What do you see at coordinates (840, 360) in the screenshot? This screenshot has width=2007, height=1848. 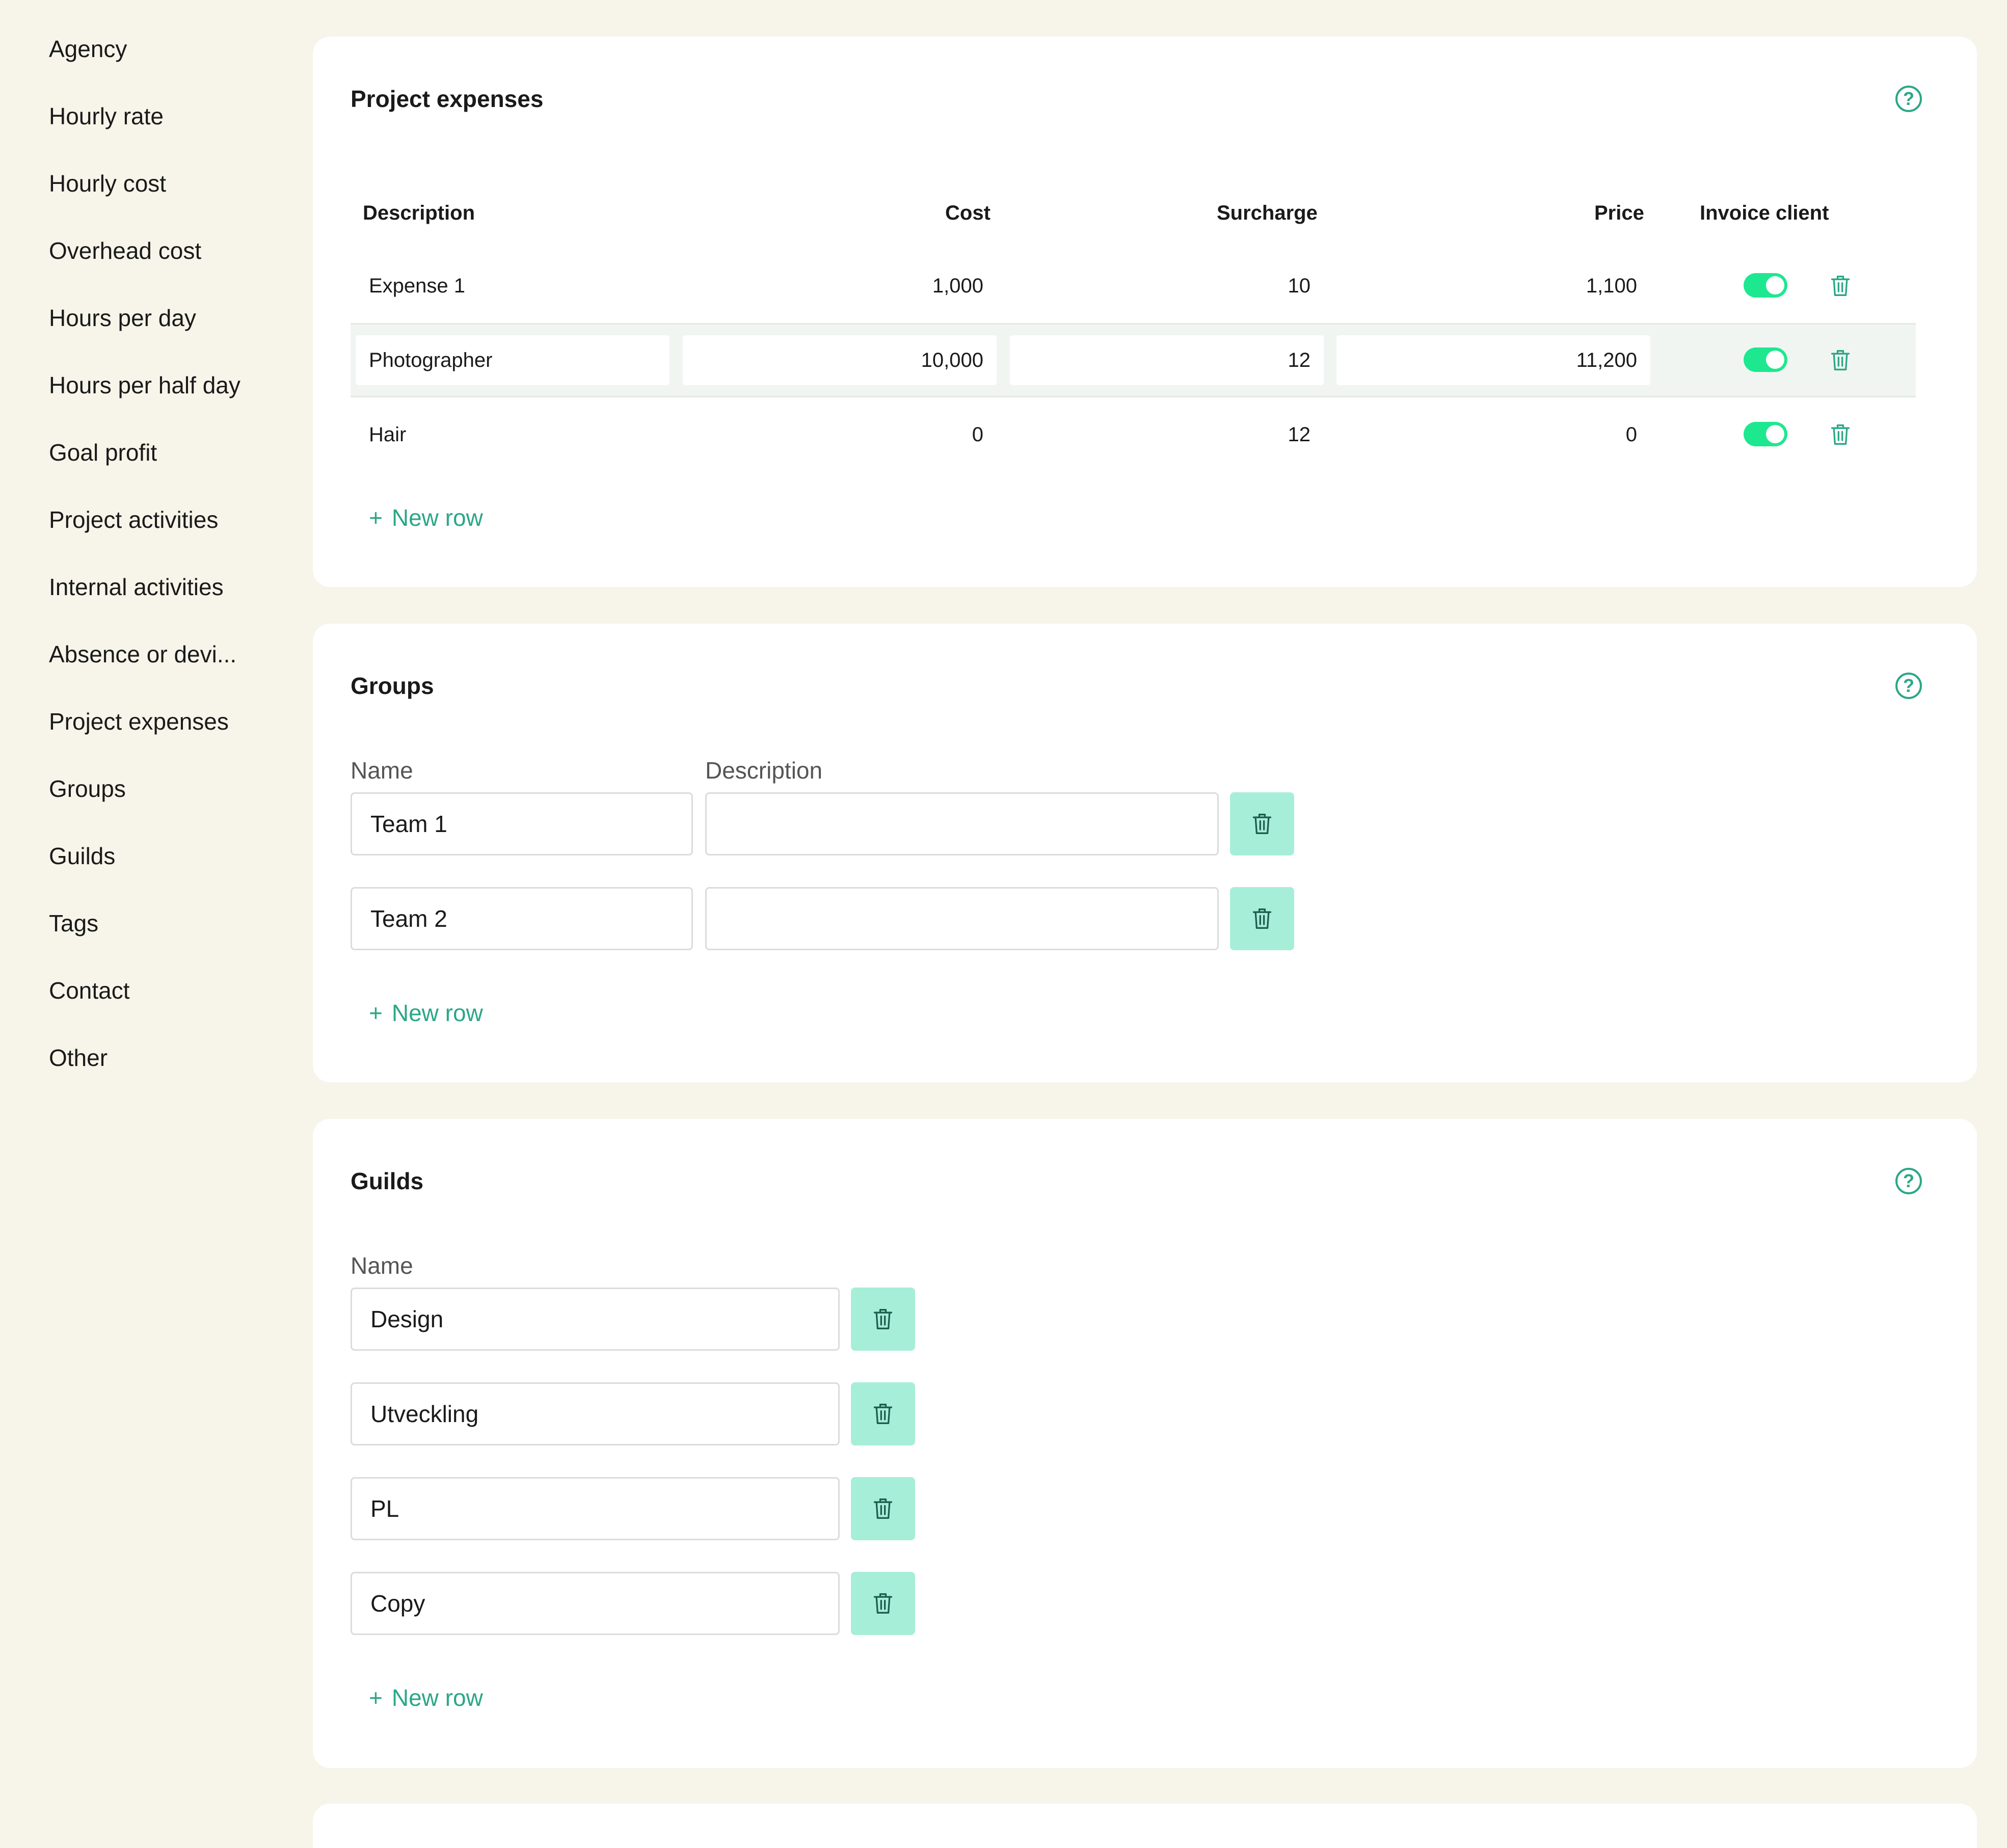 I see `expense-cost-input: 10,000` at bounding box center [840, 360].